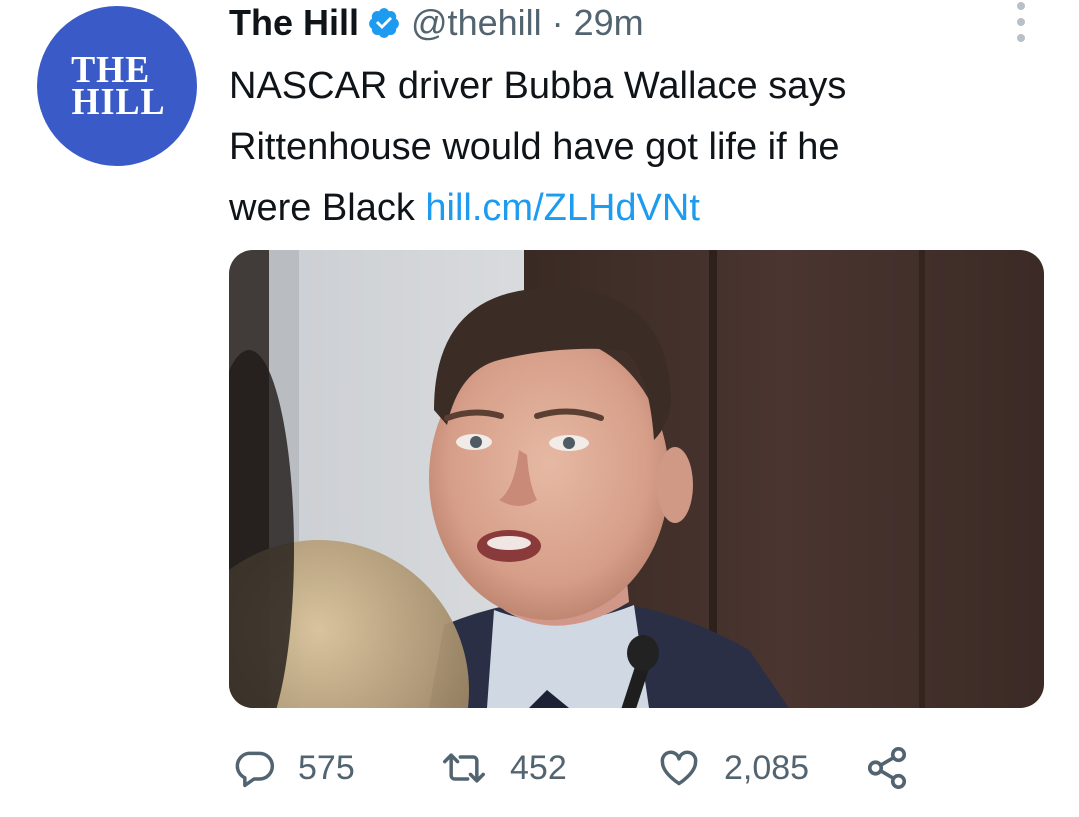 The image size is (1079, 817). Describe the element at coordinates (582, 768) in the screenshot. I see `action-bar: 575 452 2,085` at that location.